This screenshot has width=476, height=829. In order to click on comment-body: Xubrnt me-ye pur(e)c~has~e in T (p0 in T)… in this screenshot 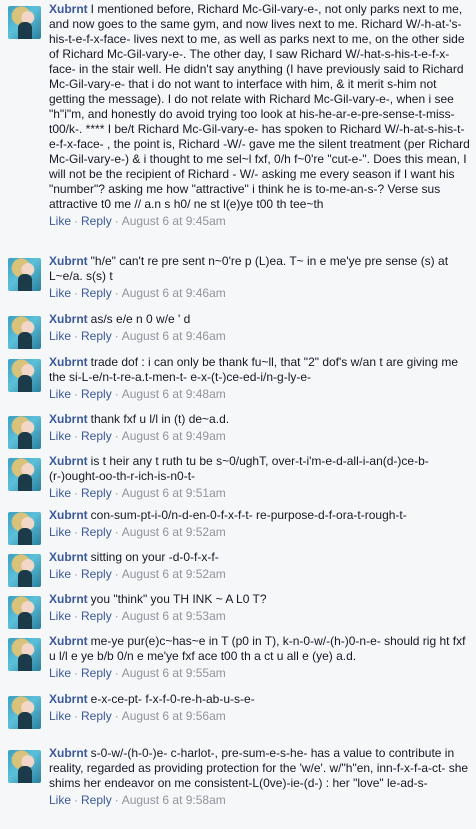, I will do `click(259, 657)`.